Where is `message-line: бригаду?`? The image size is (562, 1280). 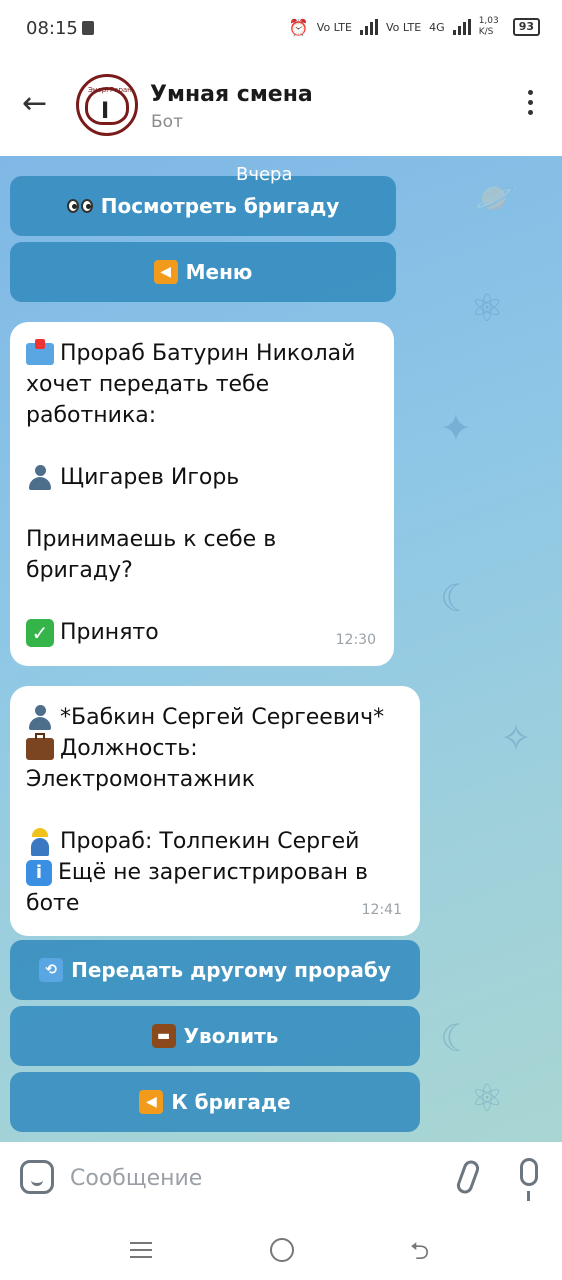
message-line: бригаду? is located at coordinates (79, 570).